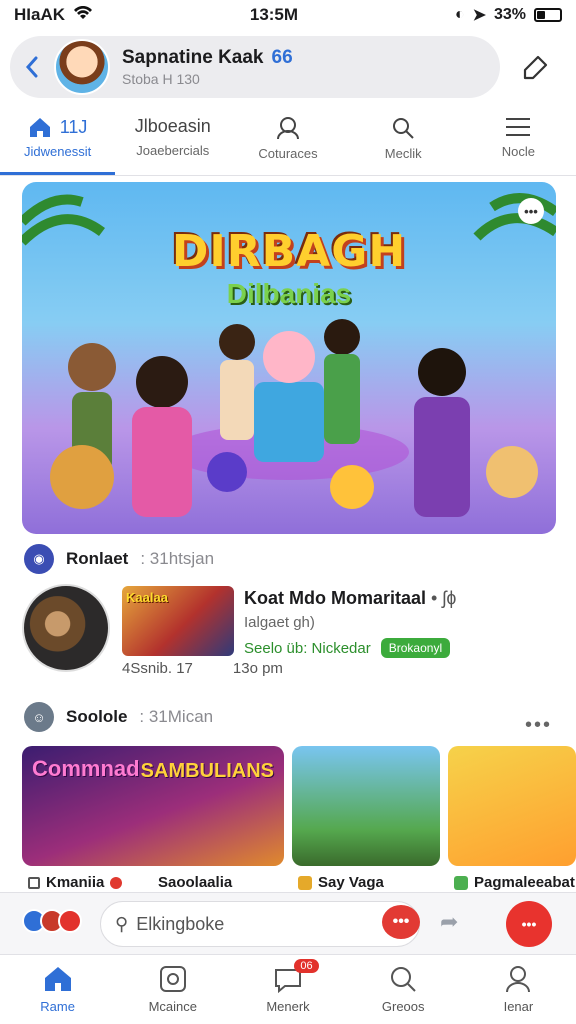 The width and height of the screenshot is (576, 1024). Describe the element at coordinates (178, 621) in the screenshot. I see `feed-thumbnail: Kaalaa` at that location.